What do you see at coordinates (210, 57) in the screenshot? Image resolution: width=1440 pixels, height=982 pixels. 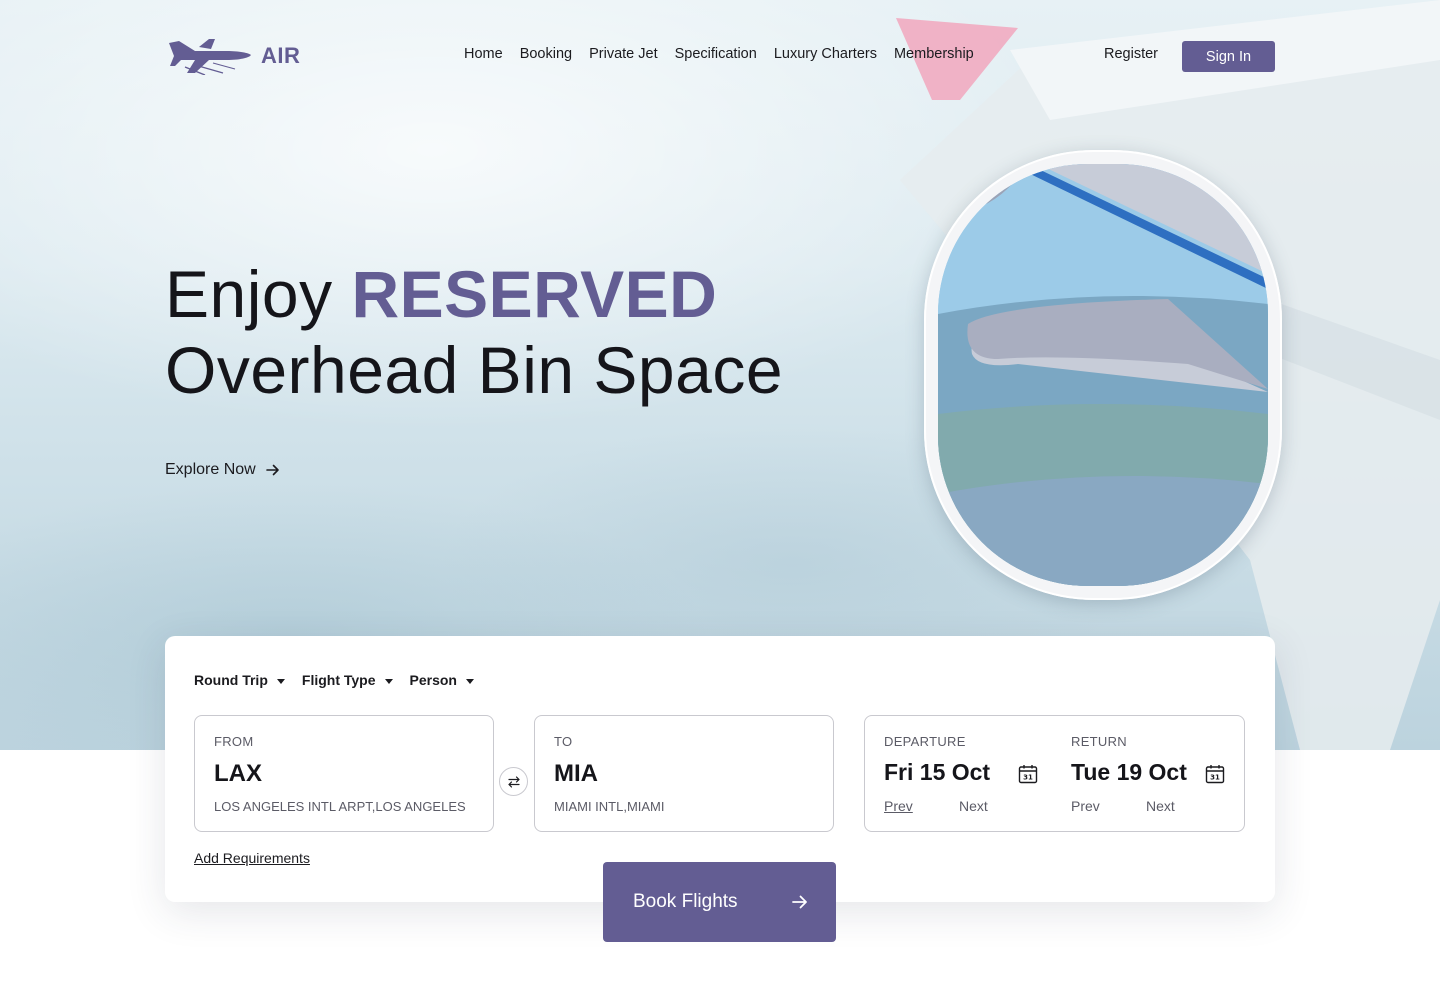 I see `airplane-icon` at bounding box center [210, 57].